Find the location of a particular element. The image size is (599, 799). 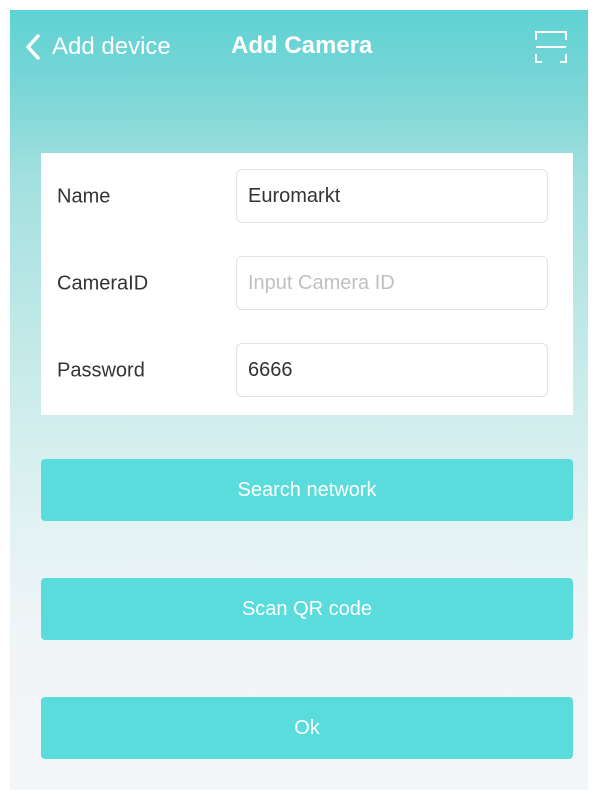

password-input is located at coordinates (392, 370).